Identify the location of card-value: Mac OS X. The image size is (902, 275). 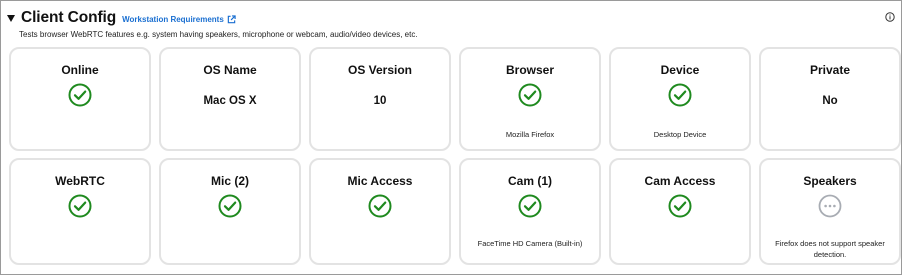
(230, 101).